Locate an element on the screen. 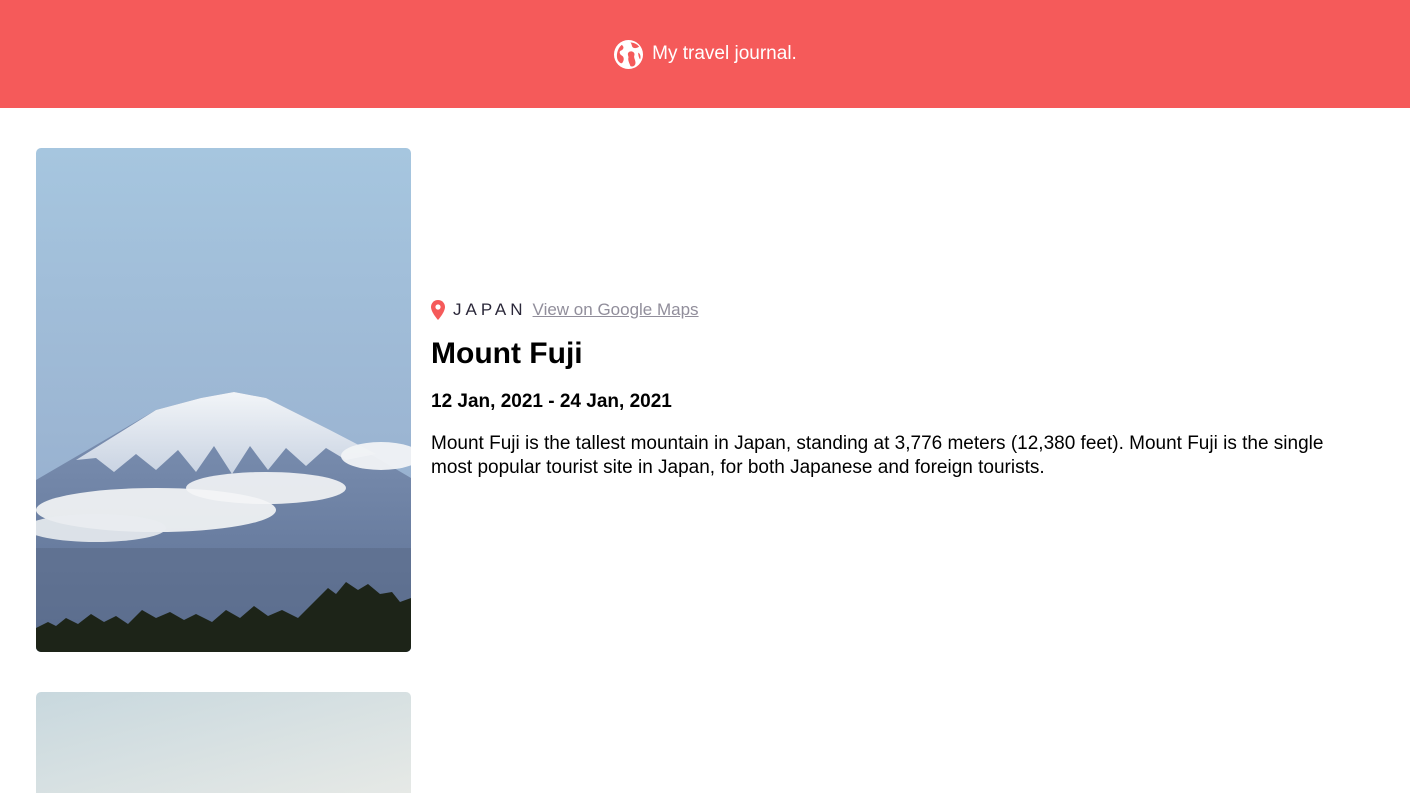 The image size is (1410, 793). next-entry-photo is located at coordinates (223, 742).